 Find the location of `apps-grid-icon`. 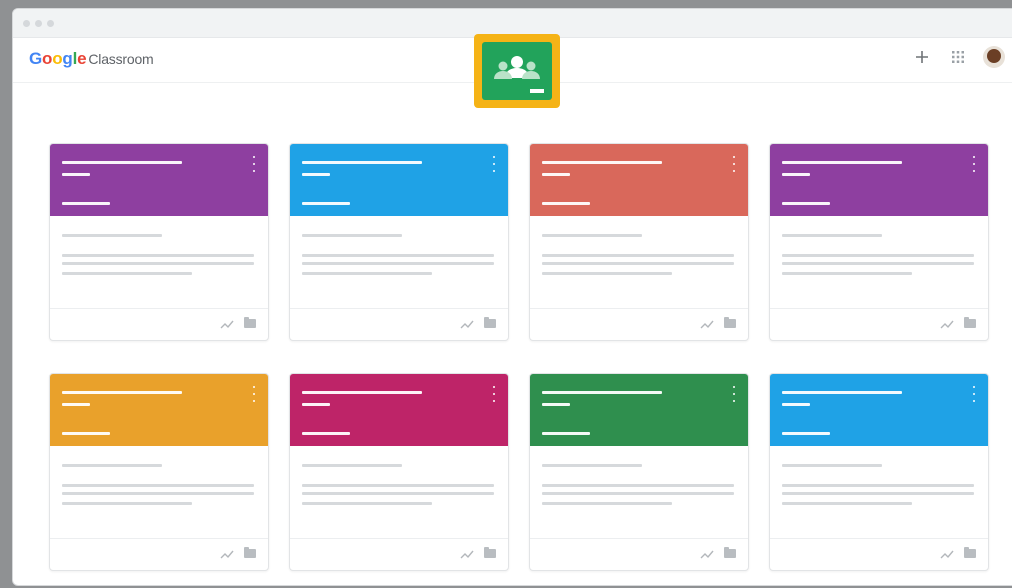

apps-grid-icon is located at coordinates (958, 57).